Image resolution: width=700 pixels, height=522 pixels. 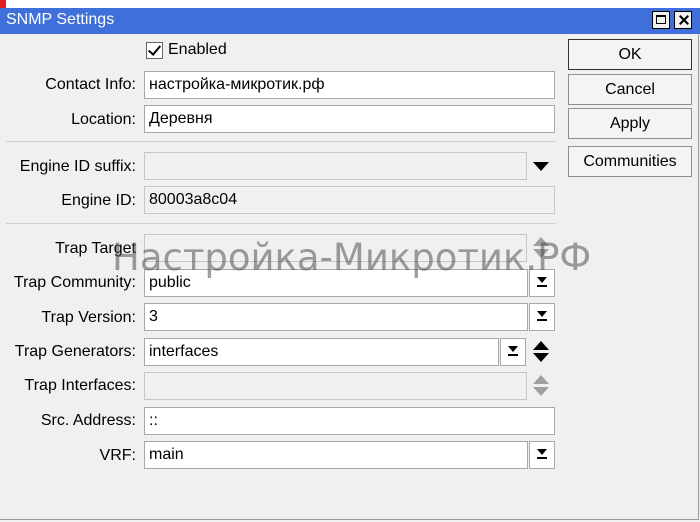 What do you see at coordinates (74, 282) in the screenshot?
I see `trap-community-label: Trap Community:` at bounding box center [74, 282].